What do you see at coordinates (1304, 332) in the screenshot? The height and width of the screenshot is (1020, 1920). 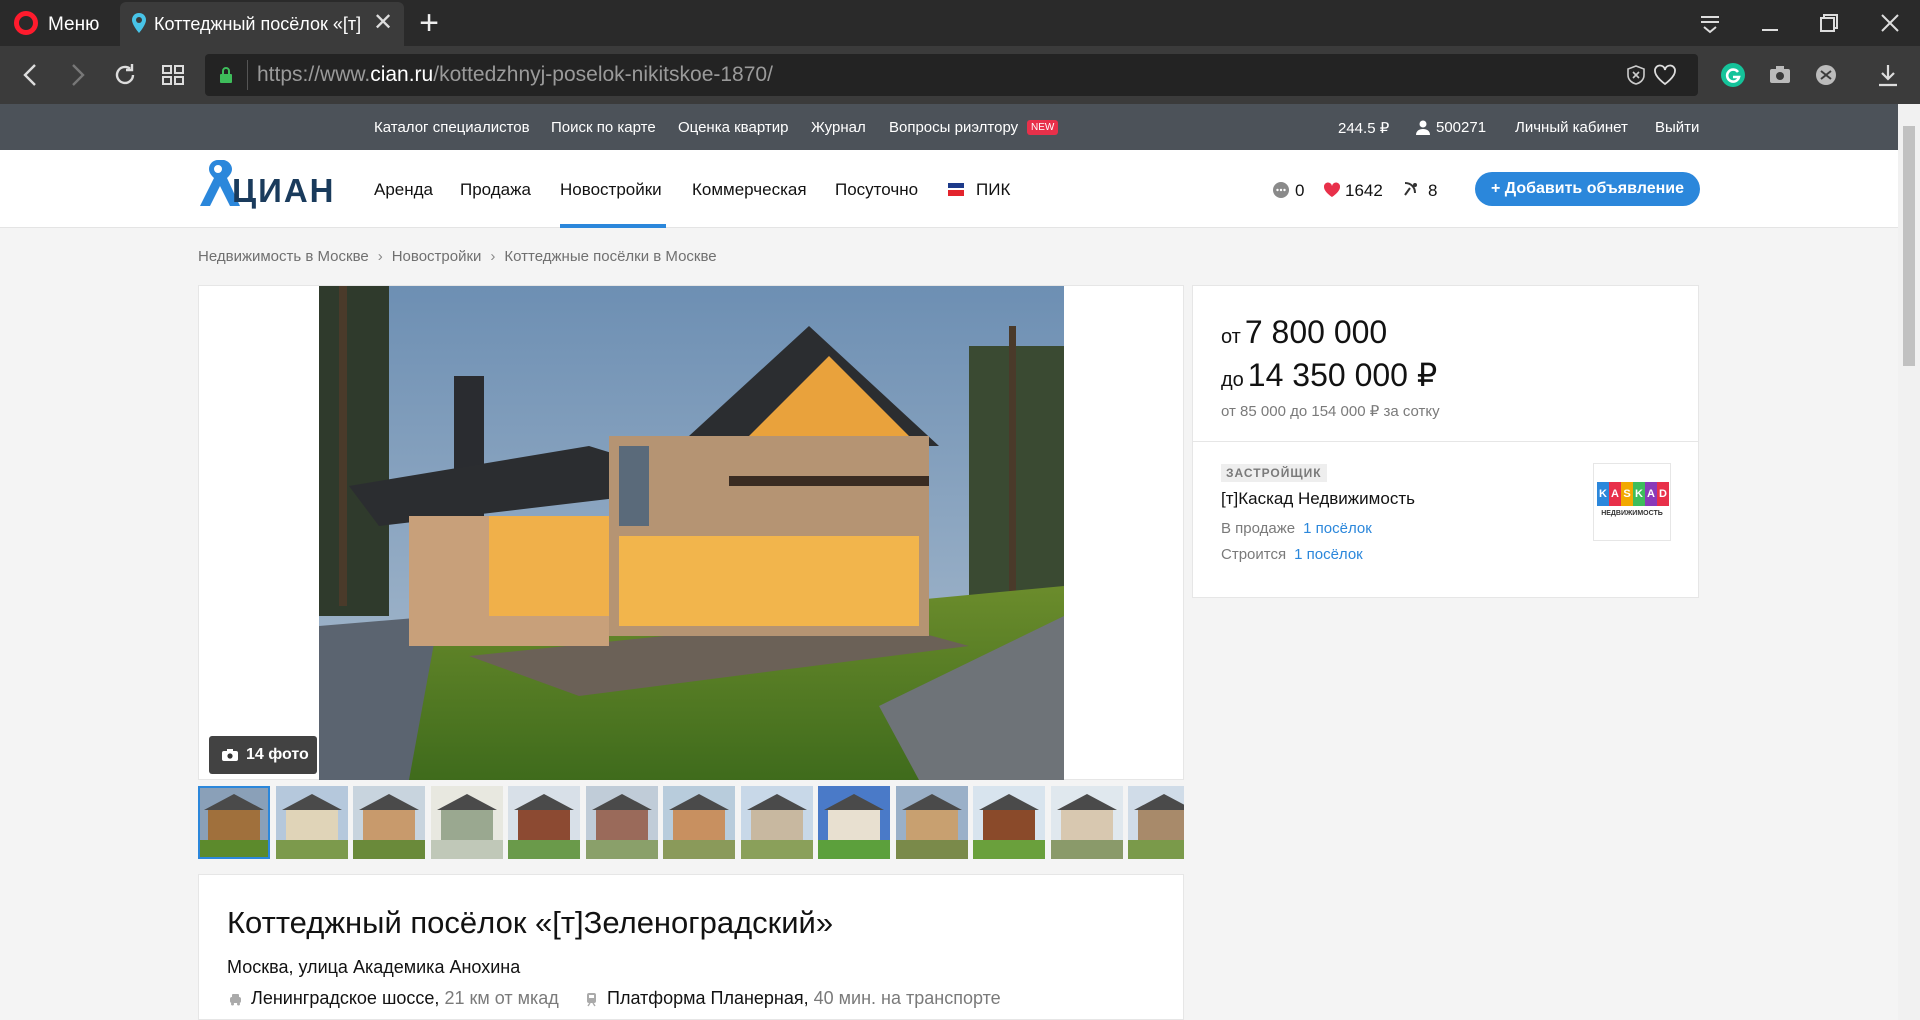 I see `price-from: от 7 800 000` at bounding box center [1304, 332].